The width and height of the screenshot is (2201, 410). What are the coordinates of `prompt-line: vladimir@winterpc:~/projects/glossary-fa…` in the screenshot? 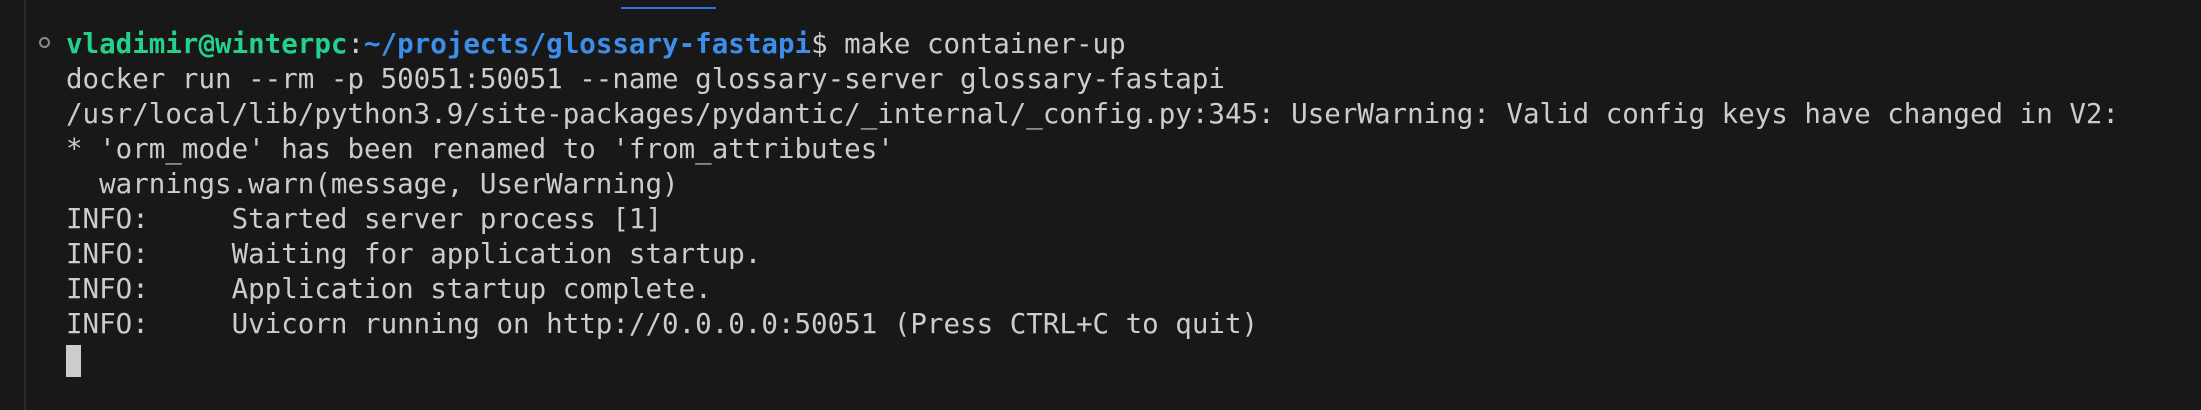 It's located at (1133, 44).